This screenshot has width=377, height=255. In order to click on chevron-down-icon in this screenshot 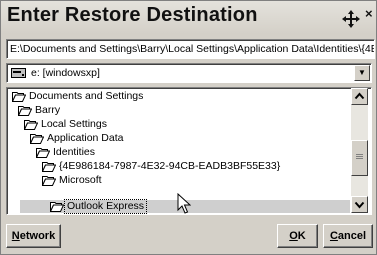, I will do `click(359, 205)`.